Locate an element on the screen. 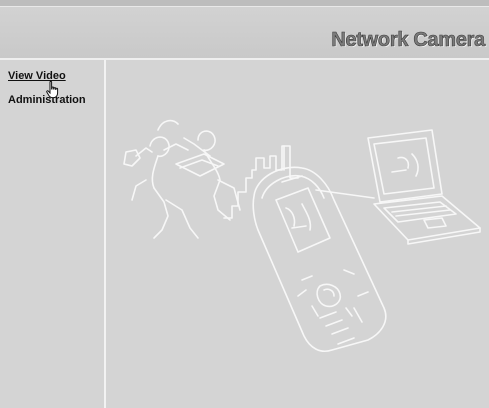 The height and width of the screenshot is (408, 489). people-figures is located at coordinates (182, 179).